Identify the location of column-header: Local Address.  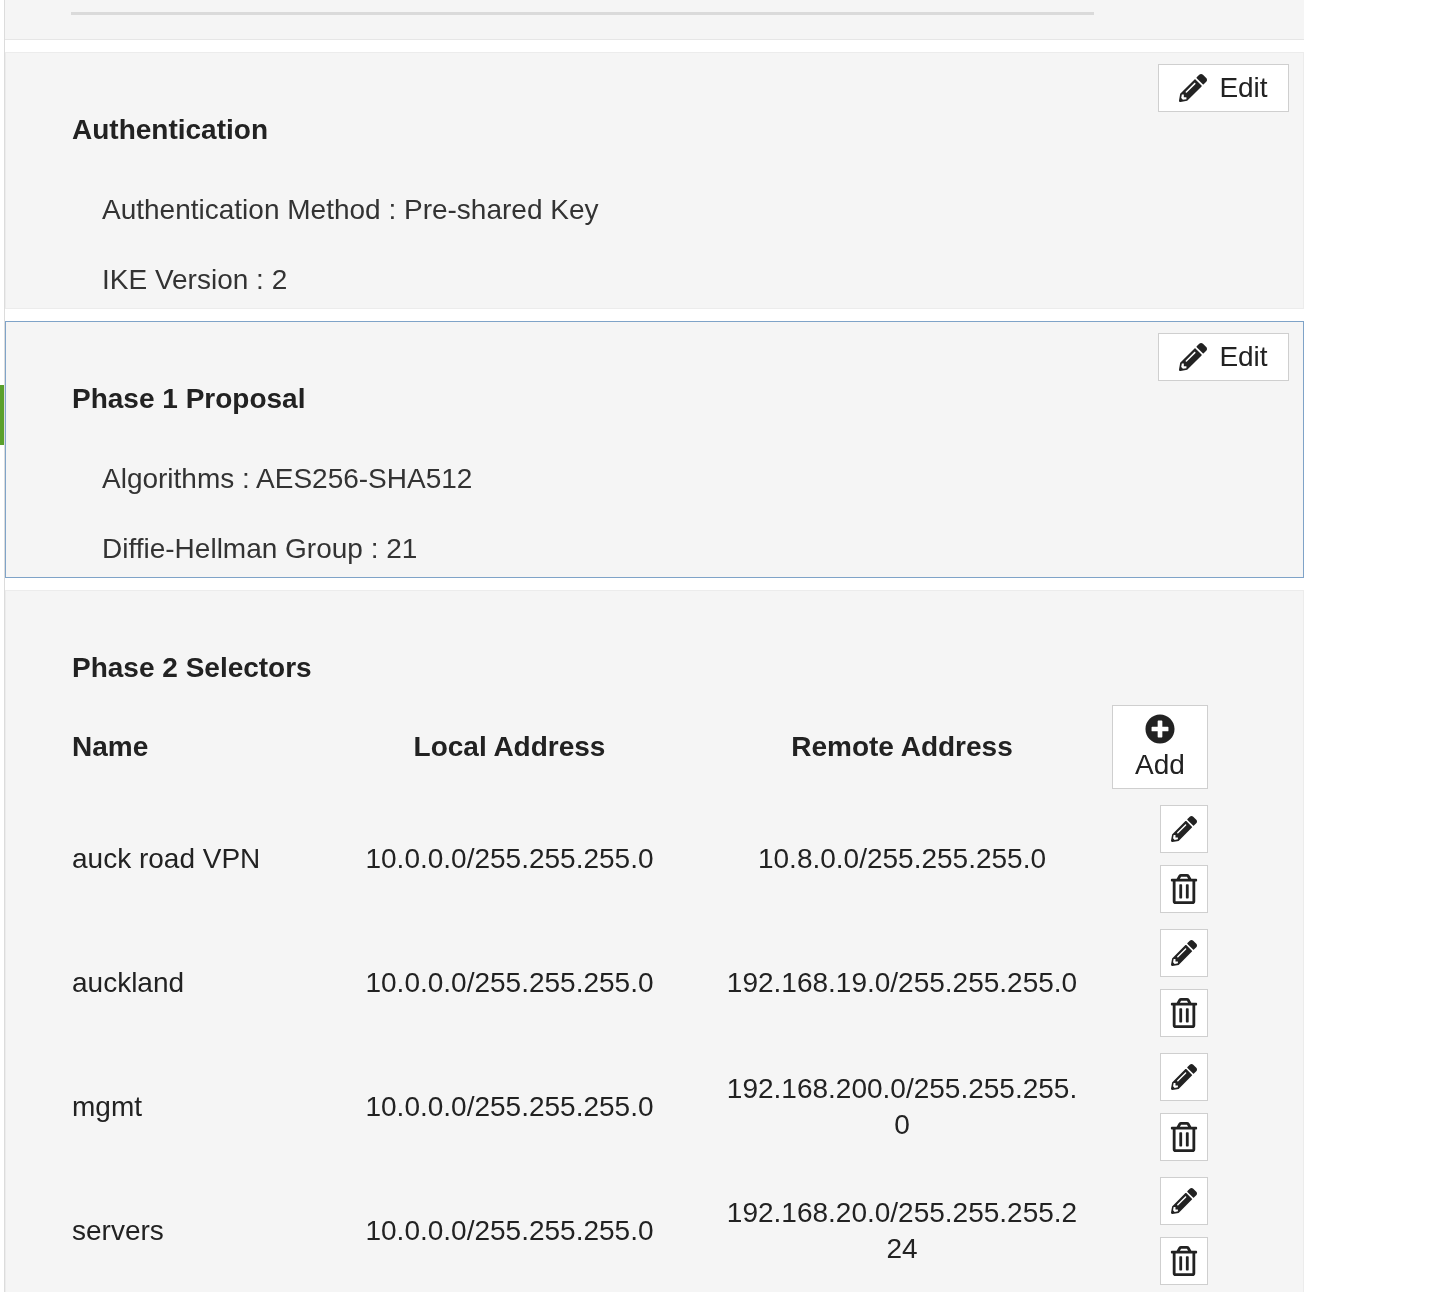
(509, 747).